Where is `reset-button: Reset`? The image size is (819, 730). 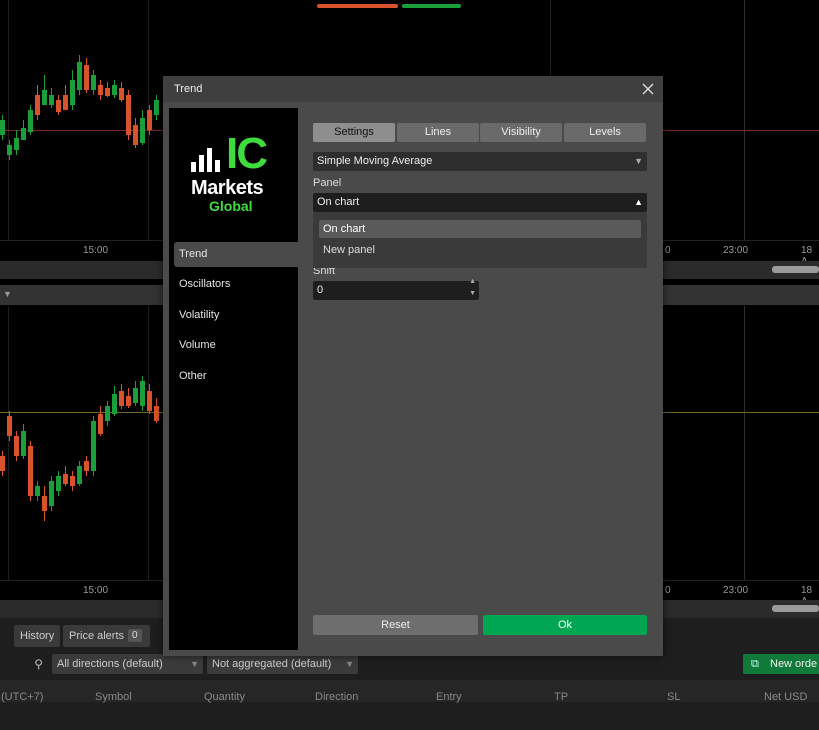 reset-button: Reset is located at coordinates (395, 625).